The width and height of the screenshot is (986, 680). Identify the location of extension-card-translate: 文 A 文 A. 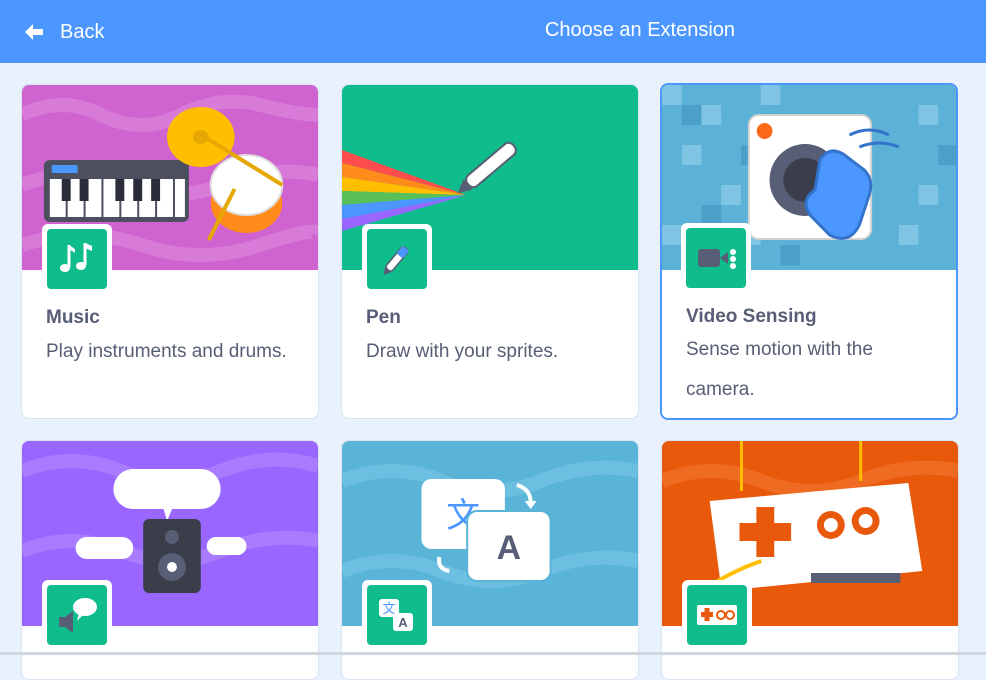
(490, 560).